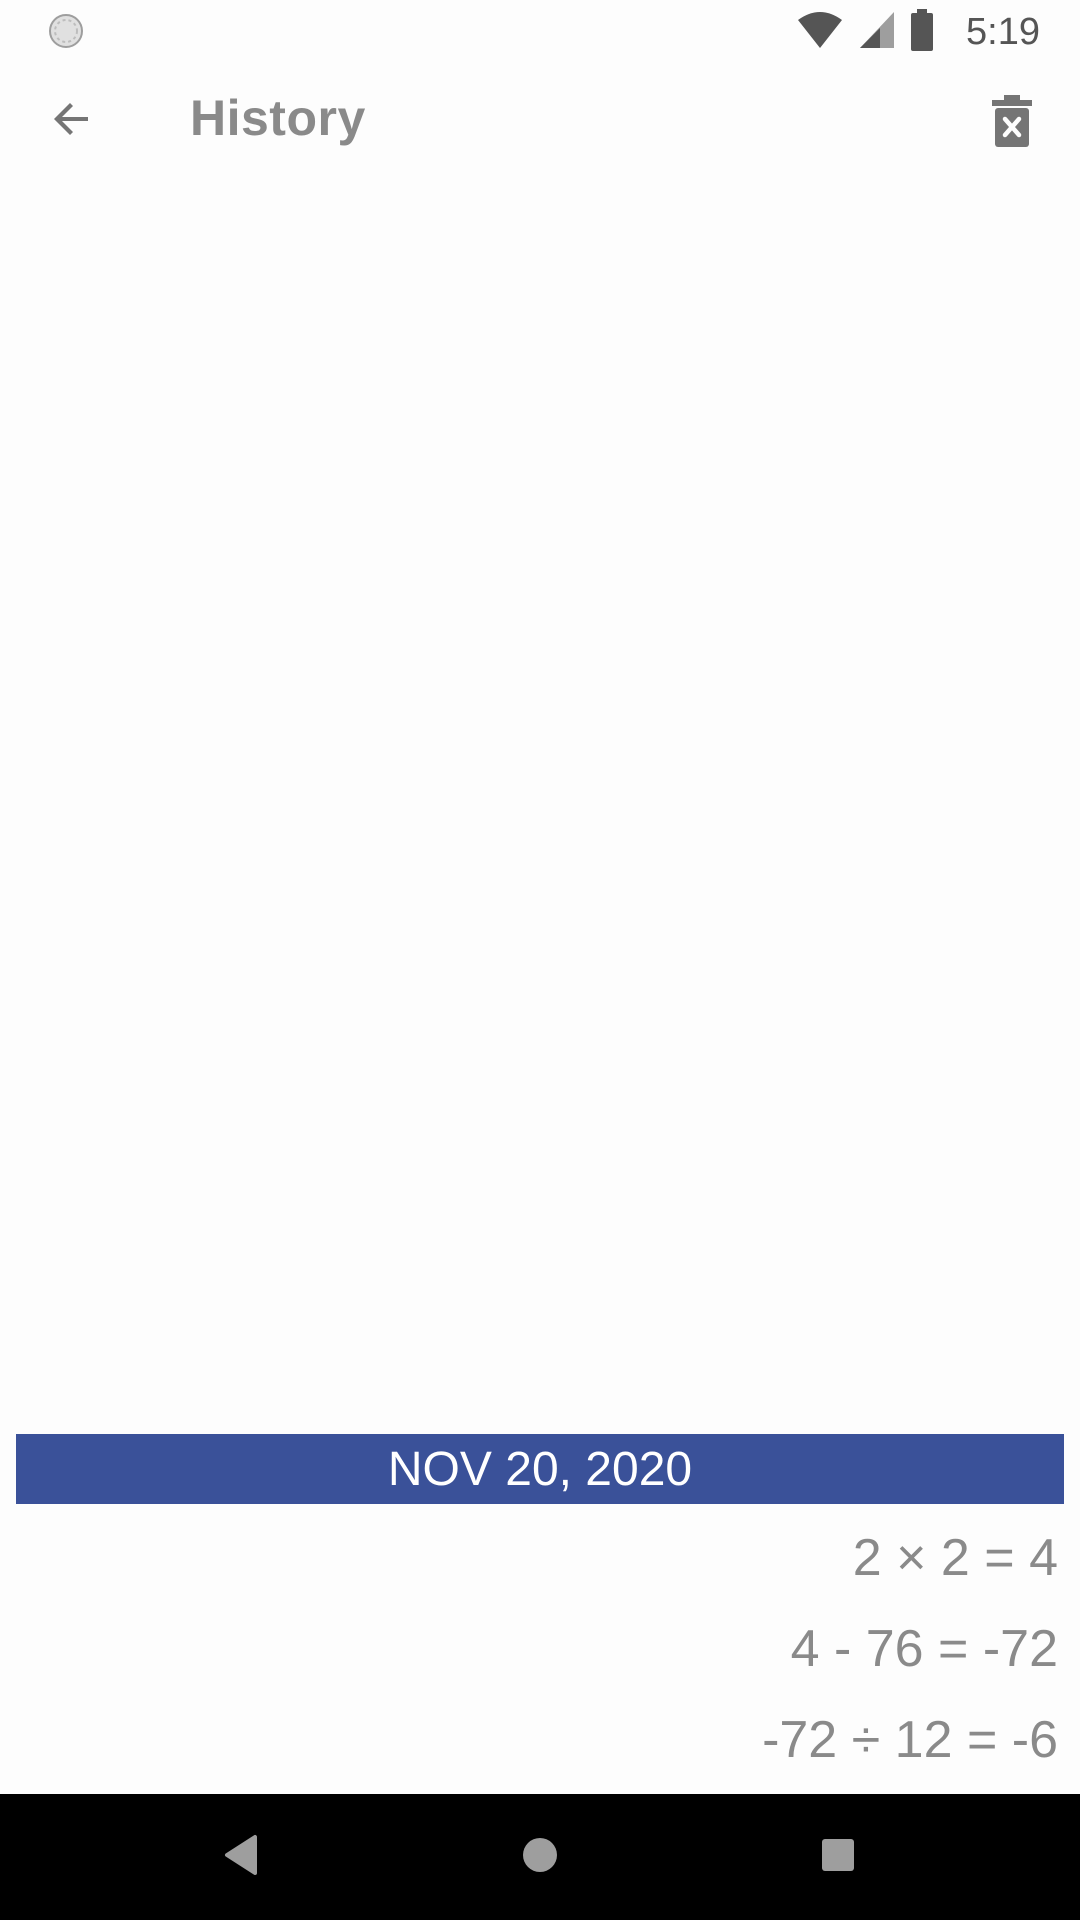 This screenshot has height=1920, width=1080. I want to click on wifi-icon, so click(820, 32).